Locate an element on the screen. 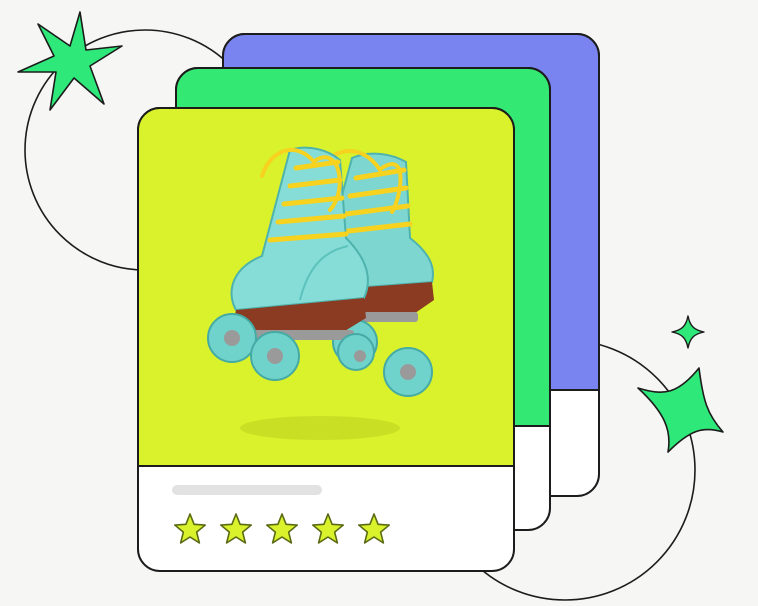 The width and height of the screenshot is (758, 606). product-title-placeholder is located at coordinates (247, 490).